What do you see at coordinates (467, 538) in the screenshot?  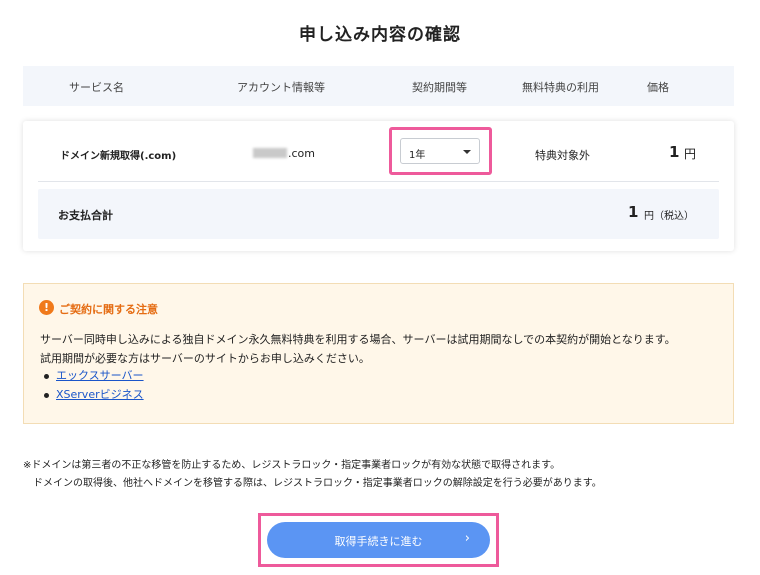 I see `chevron-right-icon: ›` at bounding box center [467, 538].